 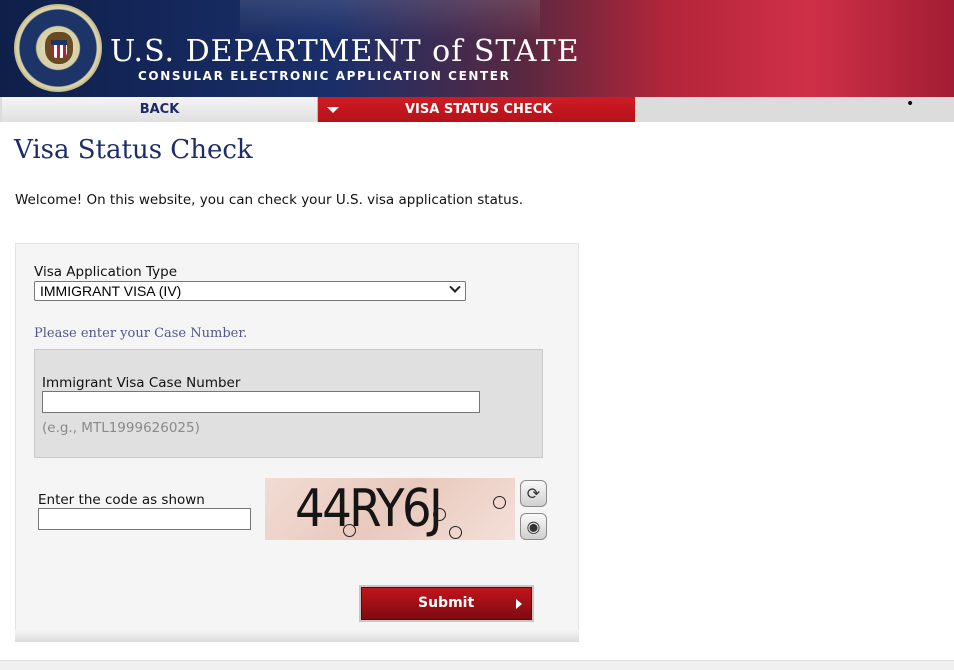 I want to click on application-type-select: IMMIGRANT VISA (IV), so click(x=250, y=291).